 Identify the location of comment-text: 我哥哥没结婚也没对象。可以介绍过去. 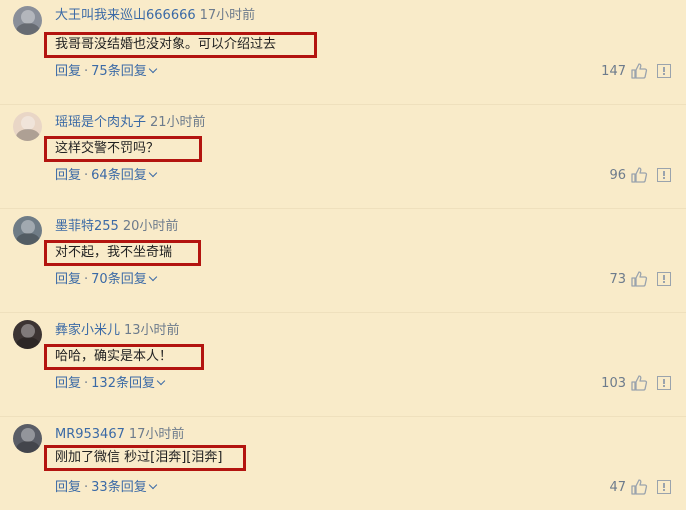
(180, 45).